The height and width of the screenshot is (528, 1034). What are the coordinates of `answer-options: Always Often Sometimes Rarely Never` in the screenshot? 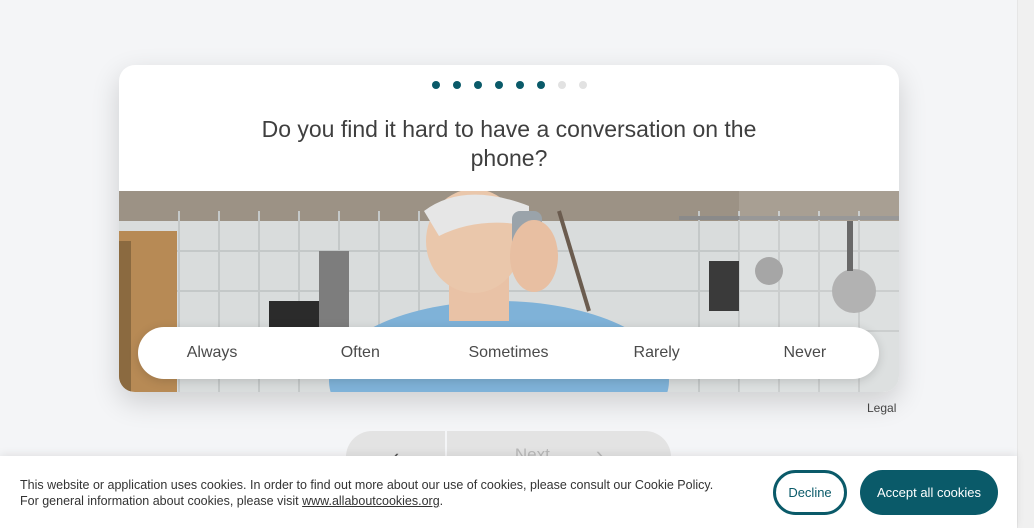 It's located at (508, 353).